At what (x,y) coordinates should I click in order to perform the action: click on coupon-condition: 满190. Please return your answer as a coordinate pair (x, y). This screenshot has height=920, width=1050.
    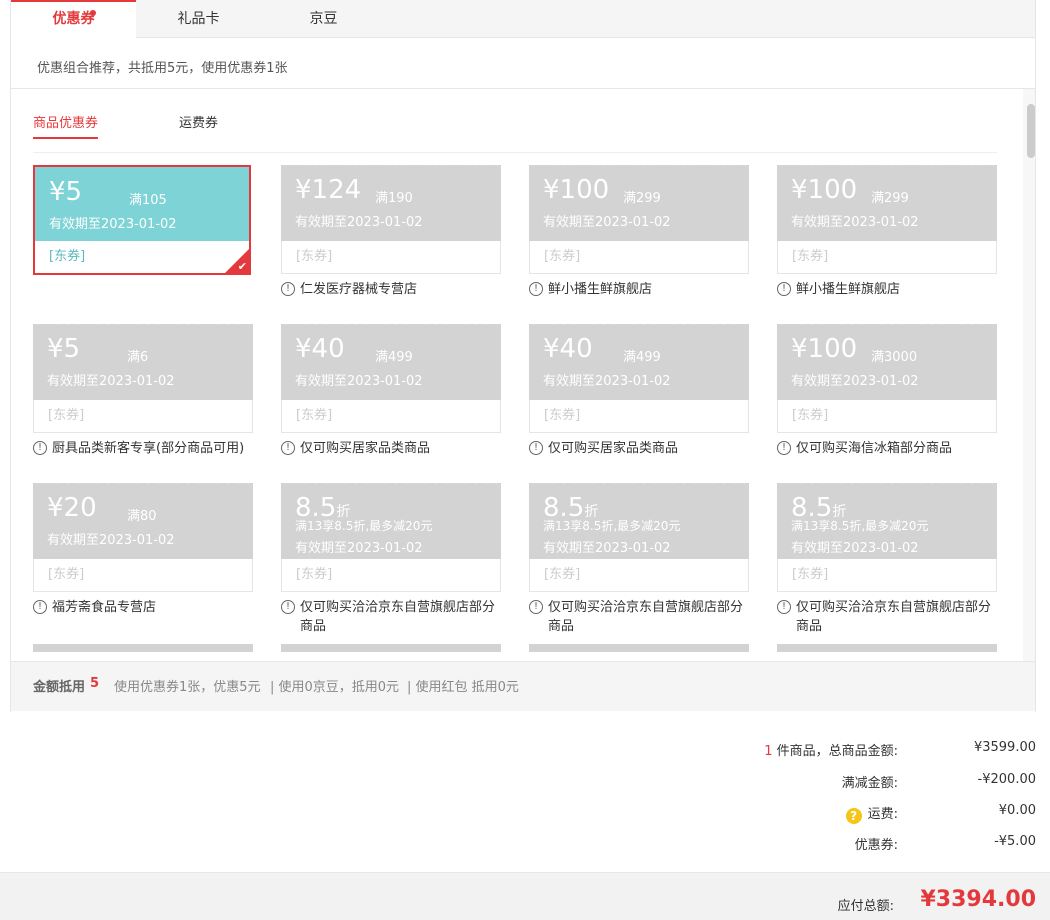
    Looking at the image, I should click on (394, 198).